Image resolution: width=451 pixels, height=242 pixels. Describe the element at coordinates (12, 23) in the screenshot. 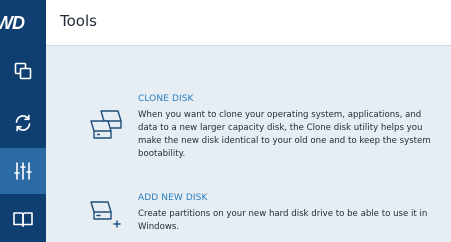

I see `wd-logo: WD` at that location.